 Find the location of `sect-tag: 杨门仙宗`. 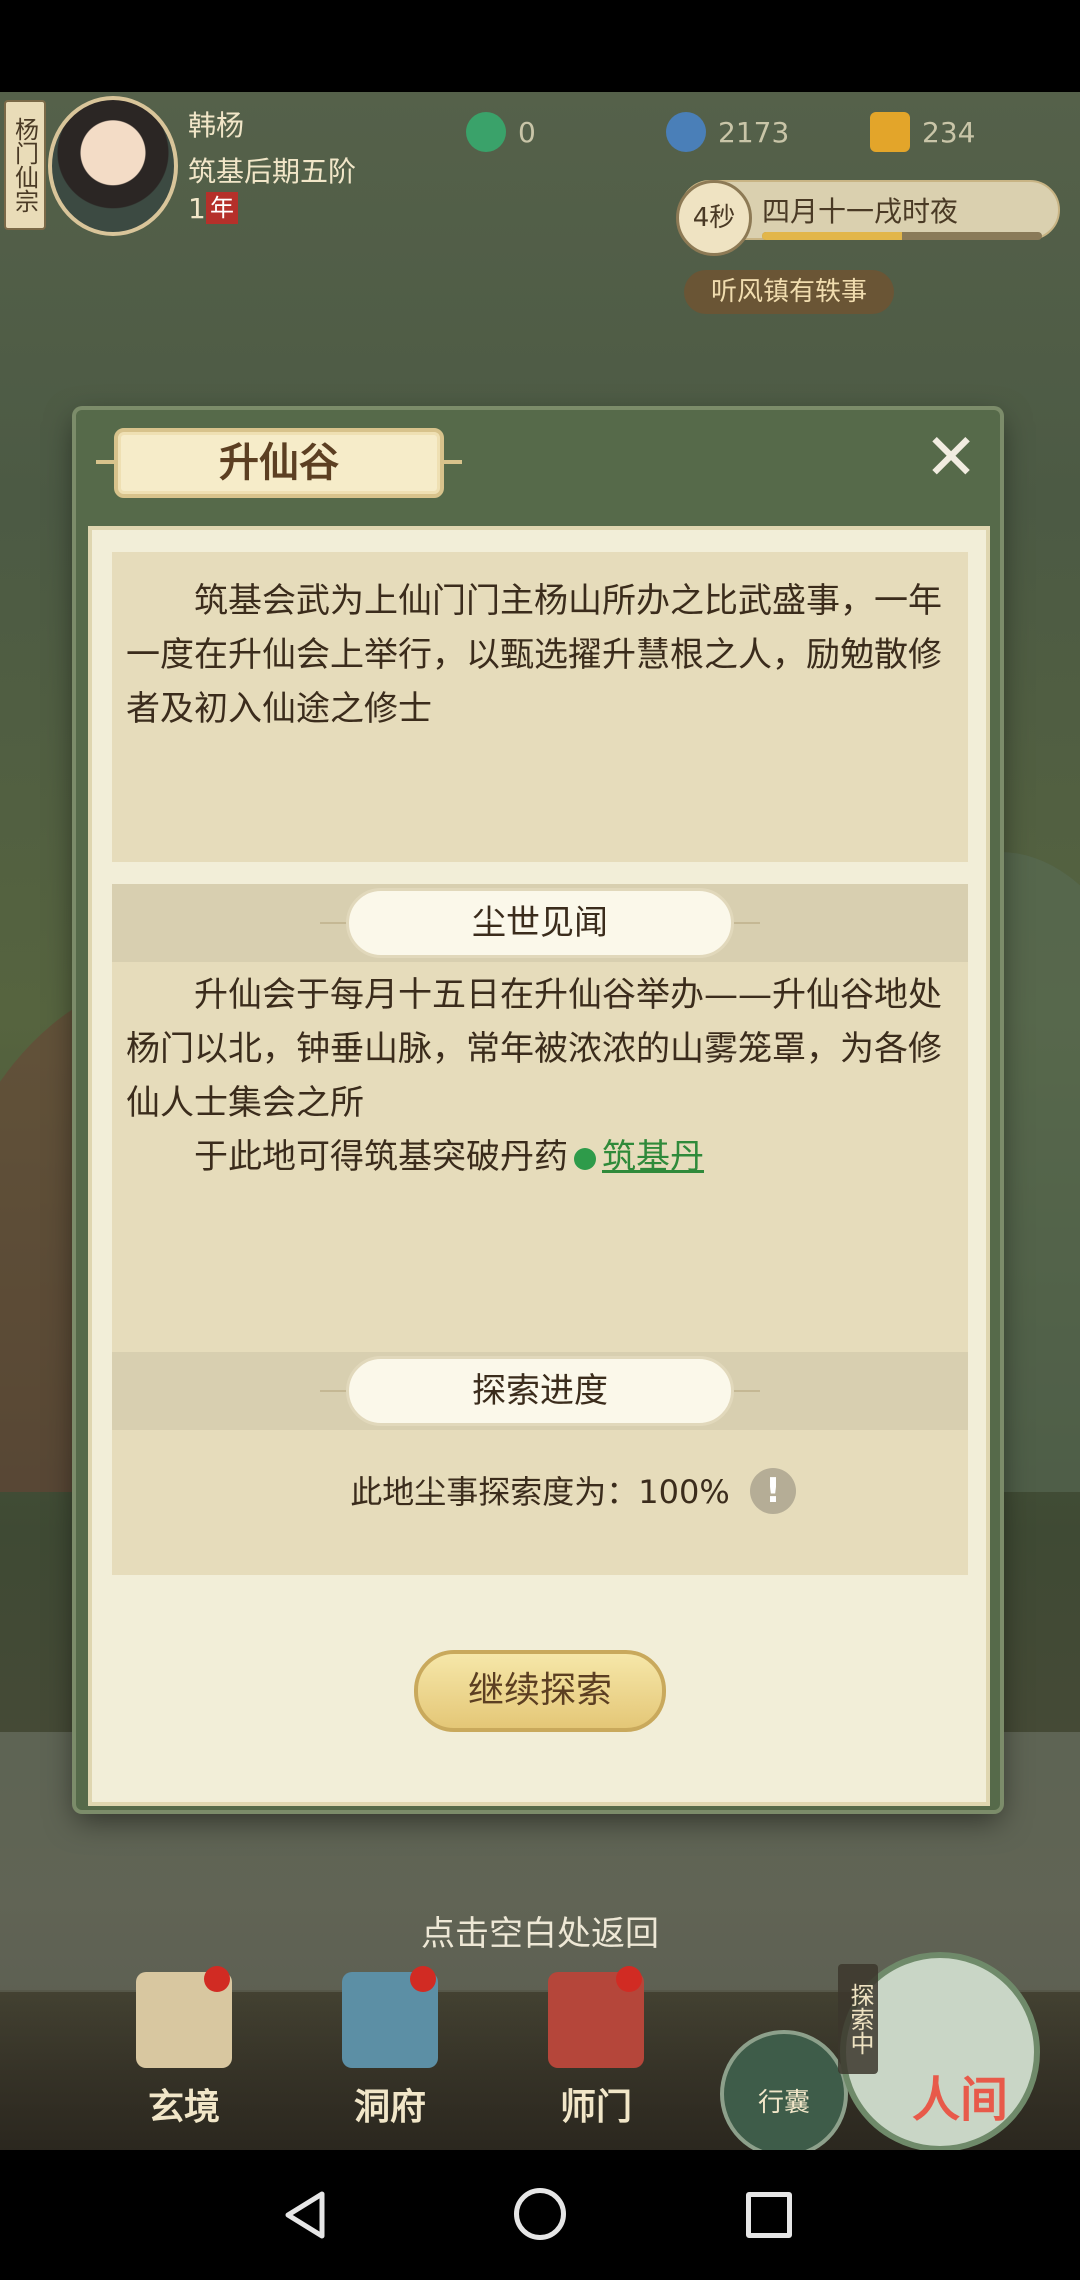

sect-tag: 杨门仙宗 is located at coordinates (25, 165).